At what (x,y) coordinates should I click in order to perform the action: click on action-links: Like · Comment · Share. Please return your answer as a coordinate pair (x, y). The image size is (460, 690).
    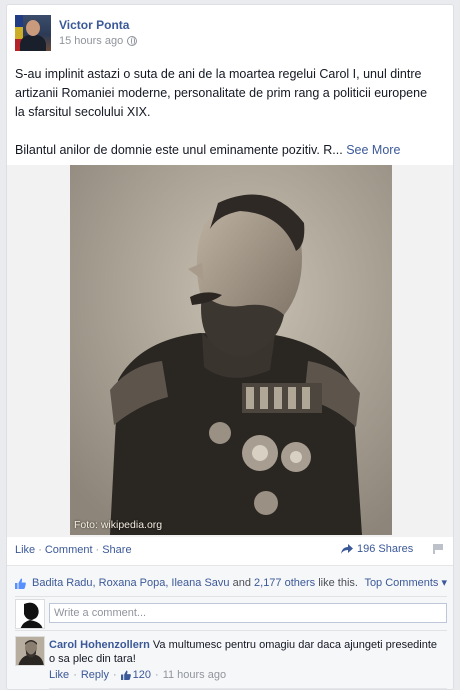
    Looking at the image, I should click on (73, 550).